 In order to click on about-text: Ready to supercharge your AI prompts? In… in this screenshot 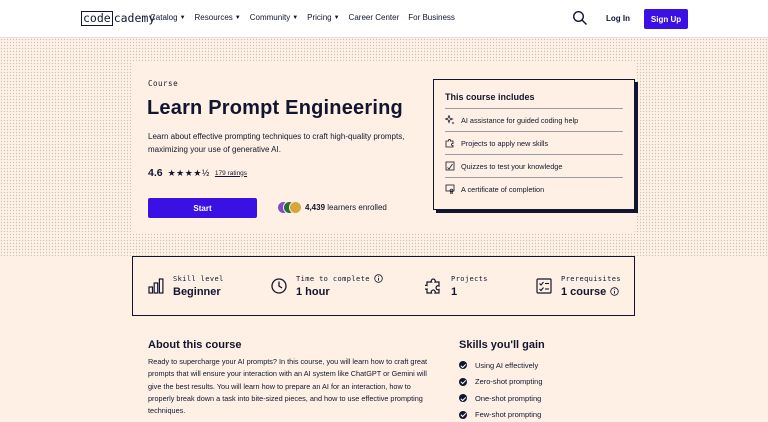, I will do `click(288, 386)`.